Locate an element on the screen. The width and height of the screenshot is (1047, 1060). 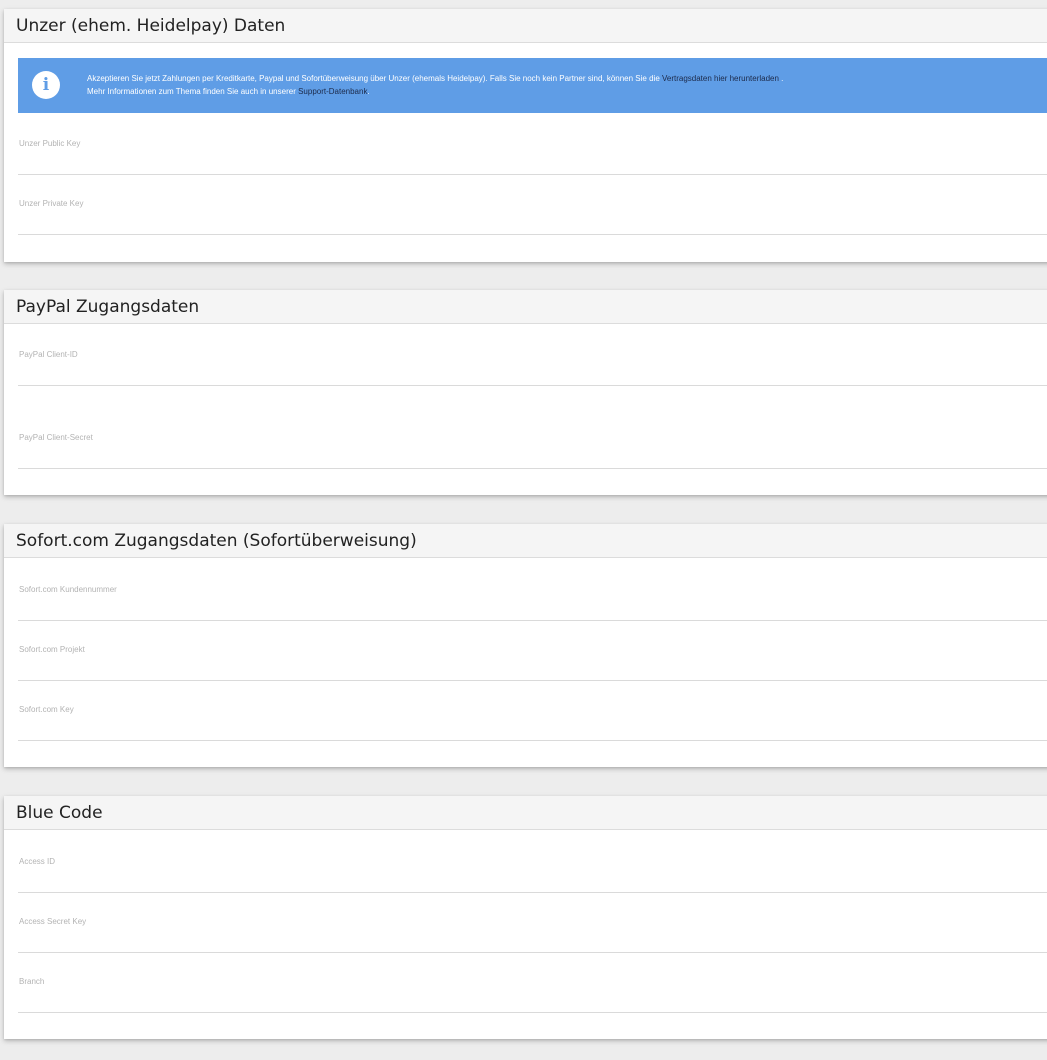
sofort-key-field: Sofort.com Key is located at coordinates (532, 733).